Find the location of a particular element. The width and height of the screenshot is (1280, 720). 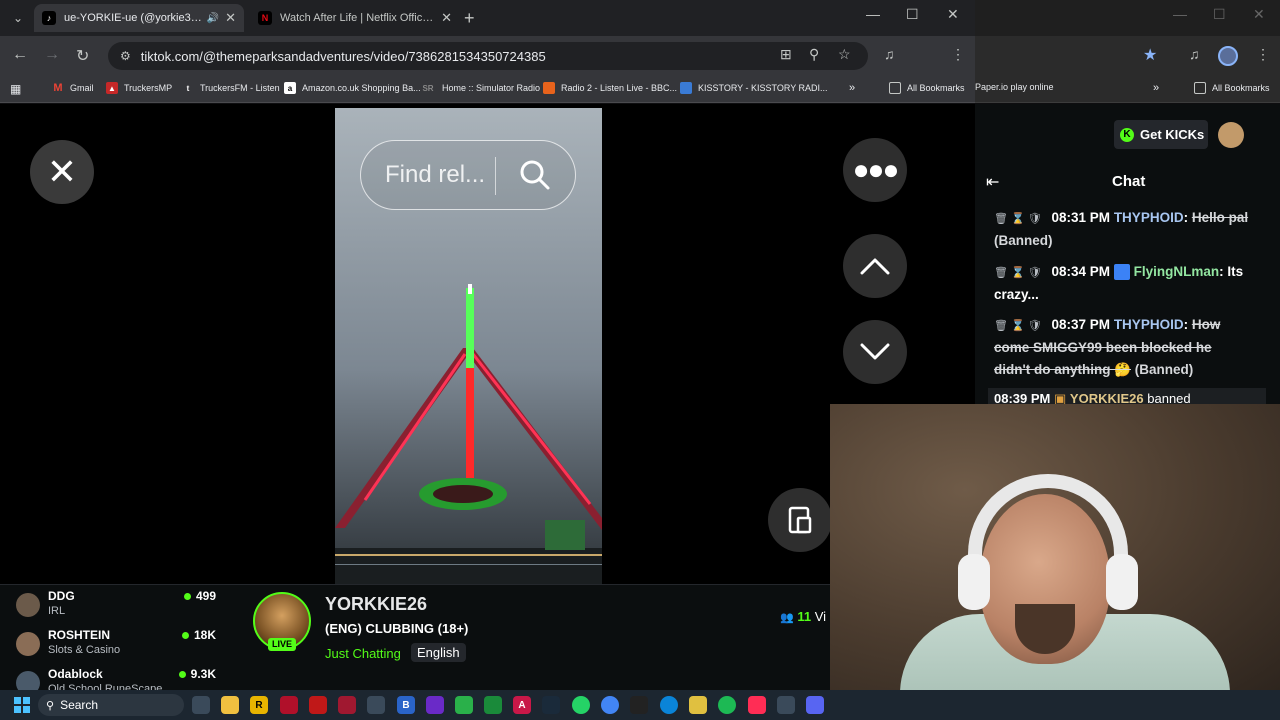

tab-title: ue-YORKIE-ue (@yorkie32340) | TikTo is located at coordinates (133, 18).